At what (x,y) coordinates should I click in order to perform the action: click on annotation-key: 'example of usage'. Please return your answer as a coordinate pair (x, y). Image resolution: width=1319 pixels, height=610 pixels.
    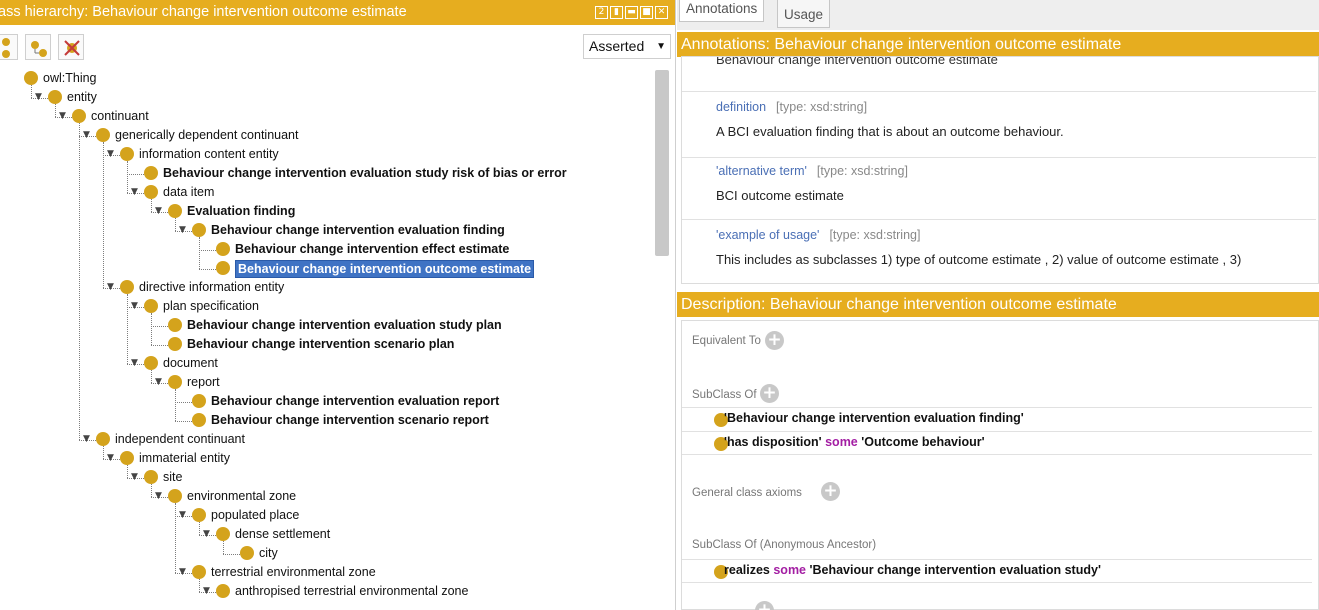
    Looking at the image, I should click on (767, 235).